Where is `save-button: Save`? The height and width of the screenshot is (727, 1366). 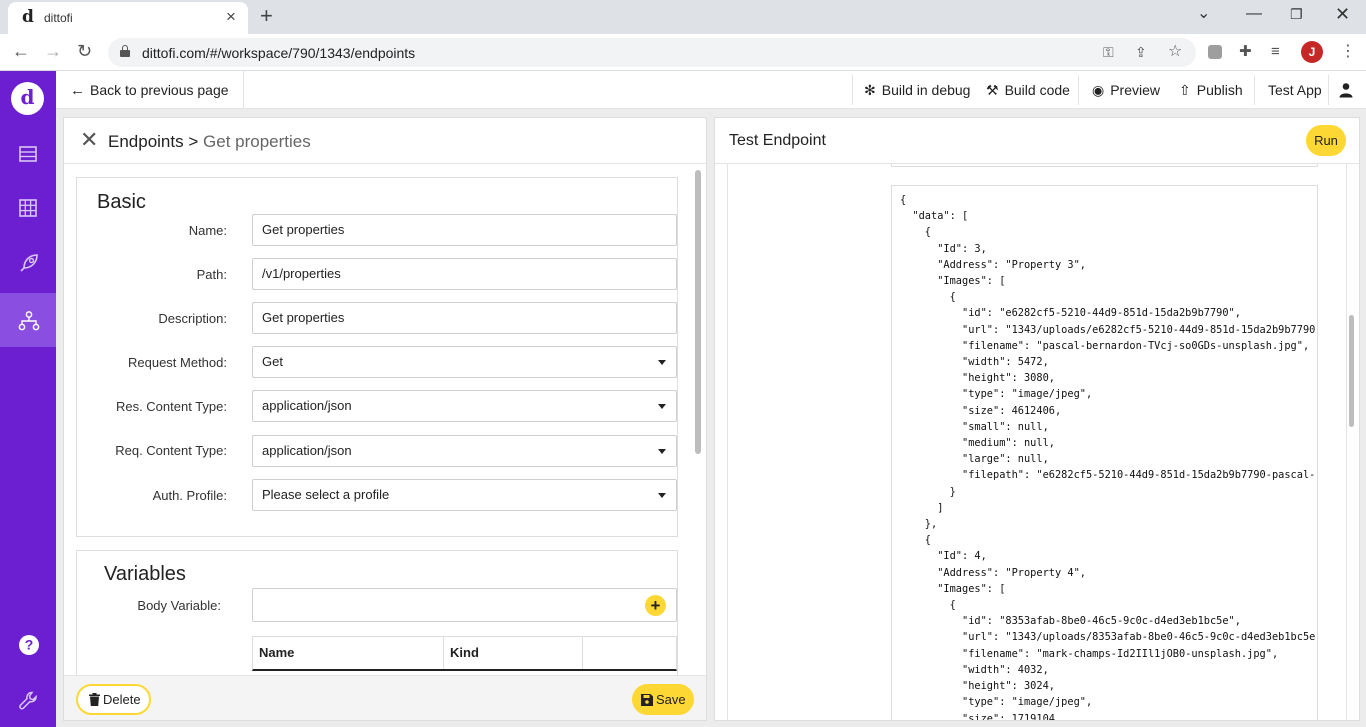
save-button: Save is located at coordinates (663, 699).